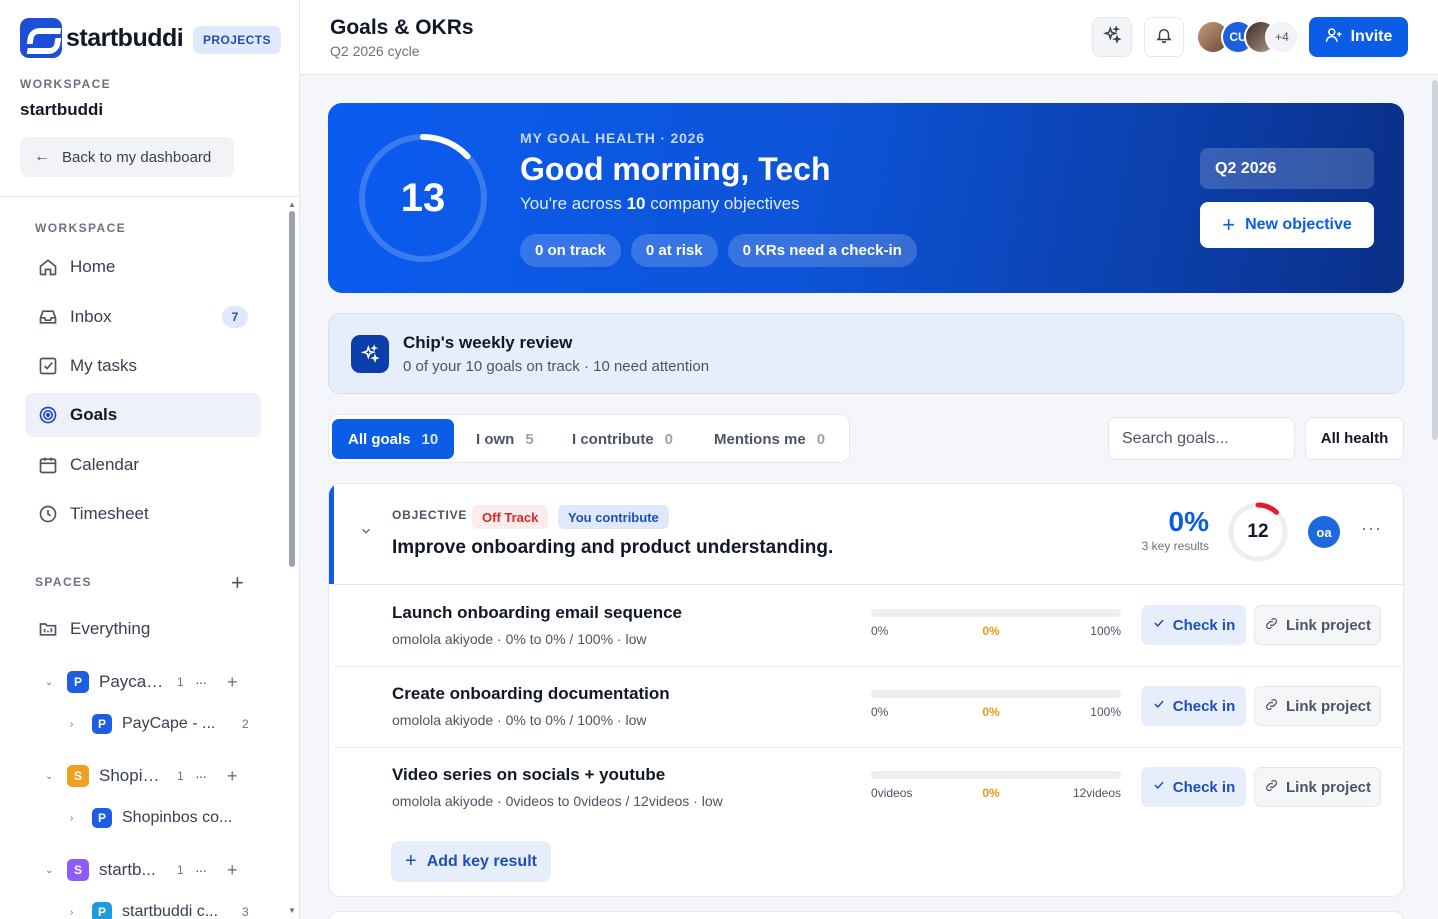 The width and height of the screenshot is (1438, 919). What do you see at coordinates (143, 415) in the screenshot?
I see `sidebar-item-goals: Goals` at bounding box center [143, 415].